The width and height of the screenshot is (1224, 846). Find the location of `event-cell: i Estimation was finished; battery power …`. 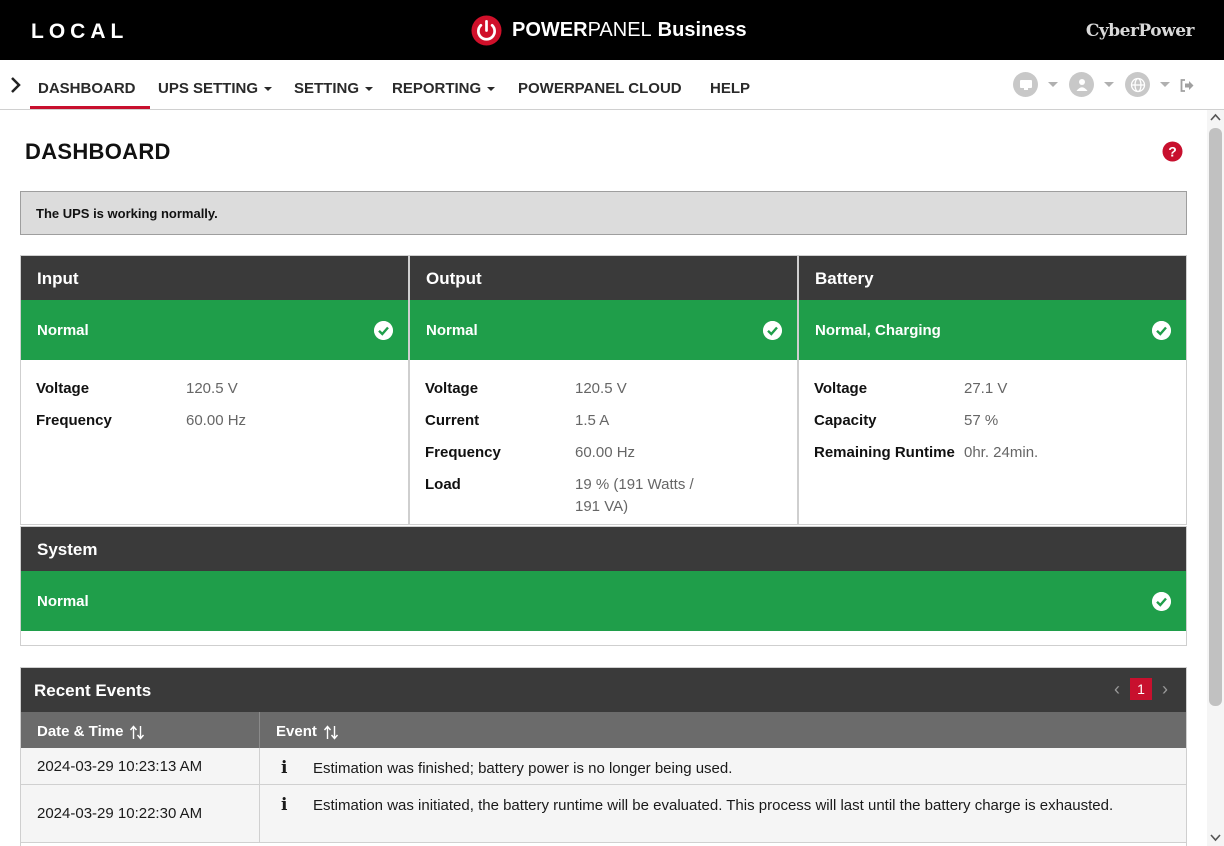

event-cell: i Estimation was finished; battery power … is located at coordinates (723, 766).